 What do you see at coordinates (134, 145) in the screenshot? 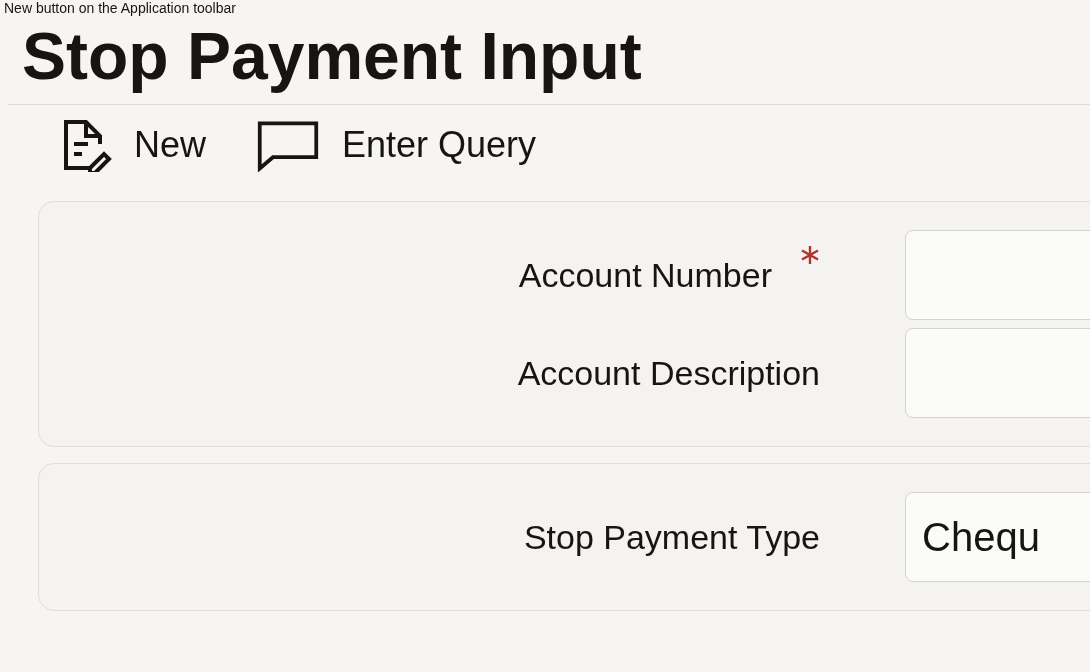
I see `toolbar-button: New` at bounding box center [134, 145].